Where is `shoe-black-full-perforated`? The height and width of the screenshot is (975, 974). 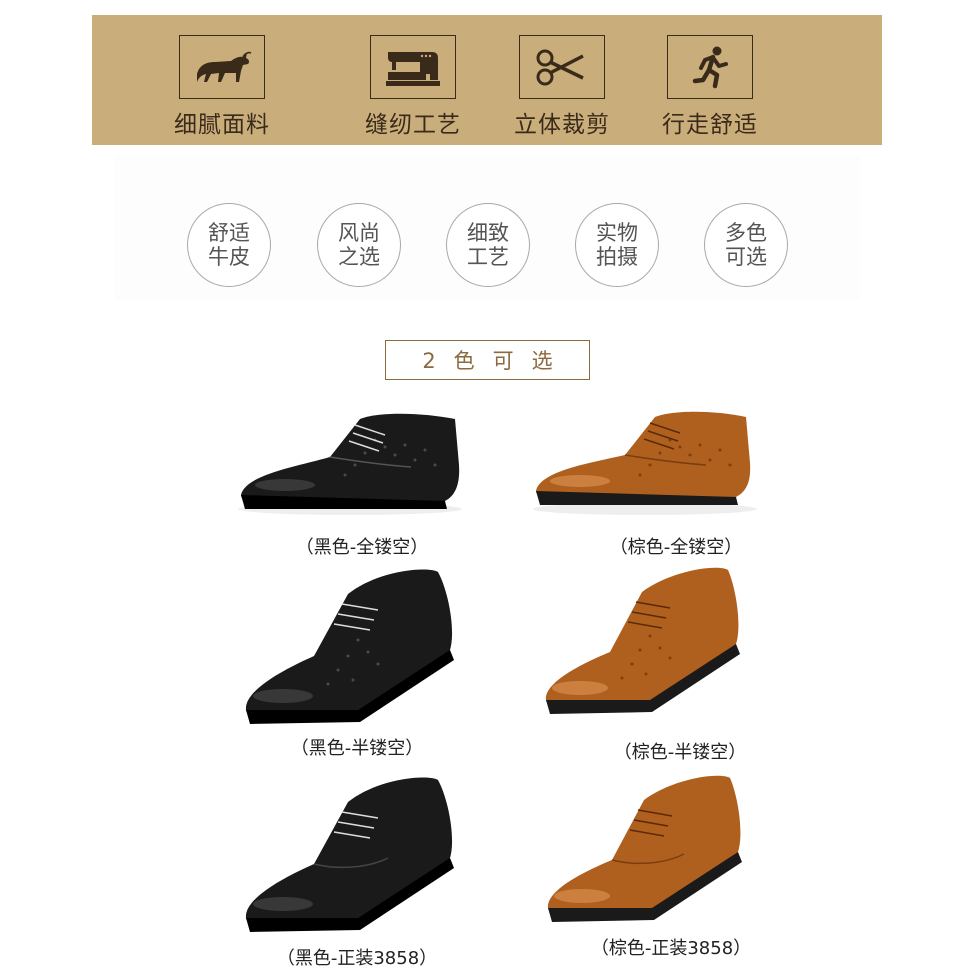
shoe-black-full-perforated is located at coordinates (350, 462).